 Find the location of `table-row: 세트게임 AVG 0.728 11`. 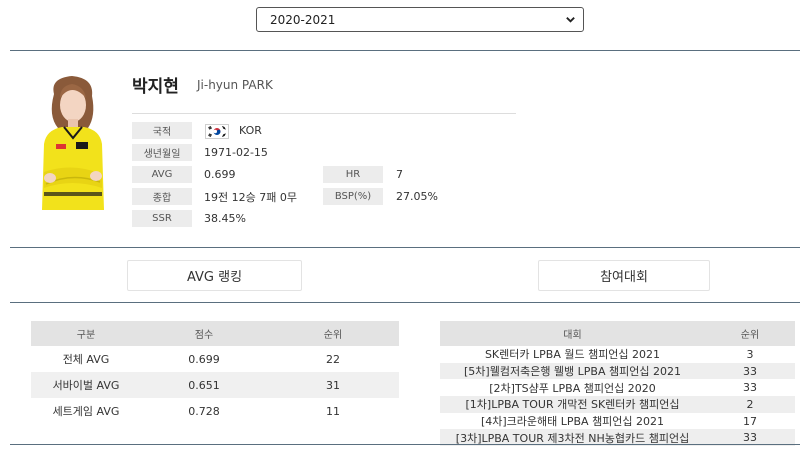

table-row: 세트게임 AVG 0.728 11 is located at coordinates (215, 411).